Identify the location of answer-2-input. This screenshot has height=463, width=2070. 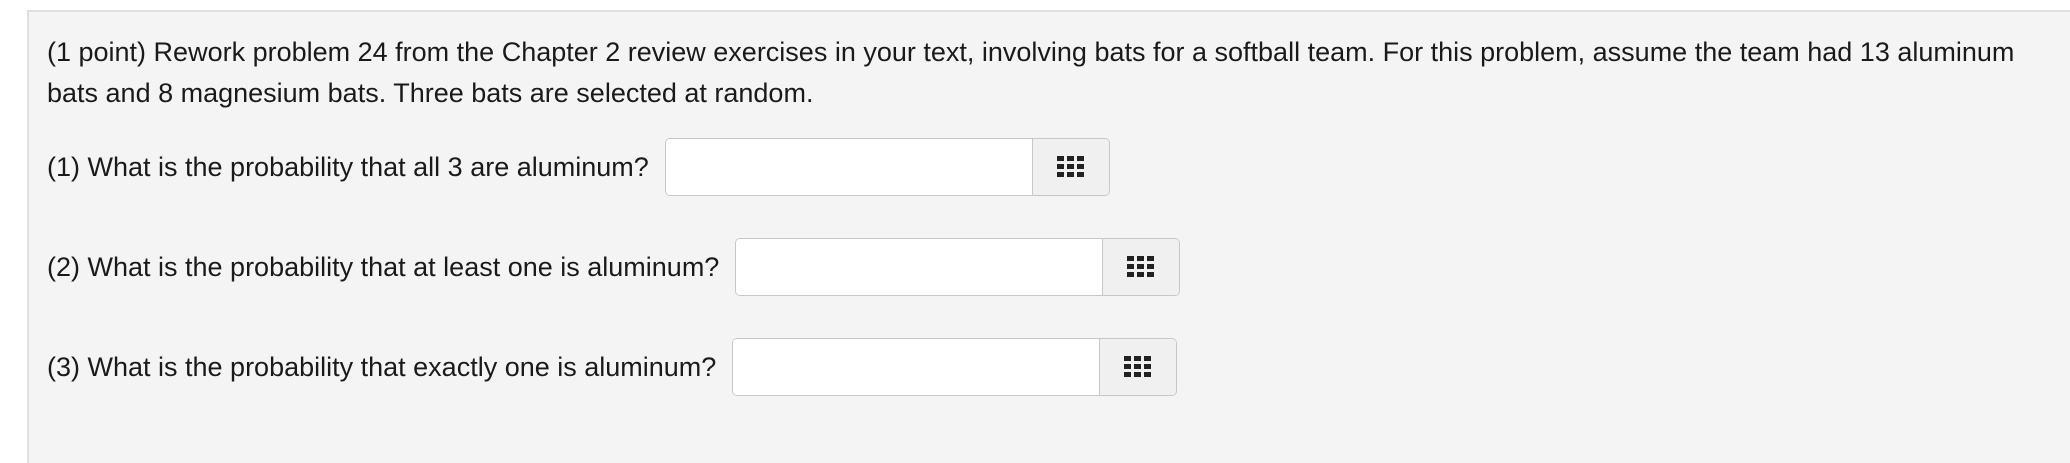
(919, 267).